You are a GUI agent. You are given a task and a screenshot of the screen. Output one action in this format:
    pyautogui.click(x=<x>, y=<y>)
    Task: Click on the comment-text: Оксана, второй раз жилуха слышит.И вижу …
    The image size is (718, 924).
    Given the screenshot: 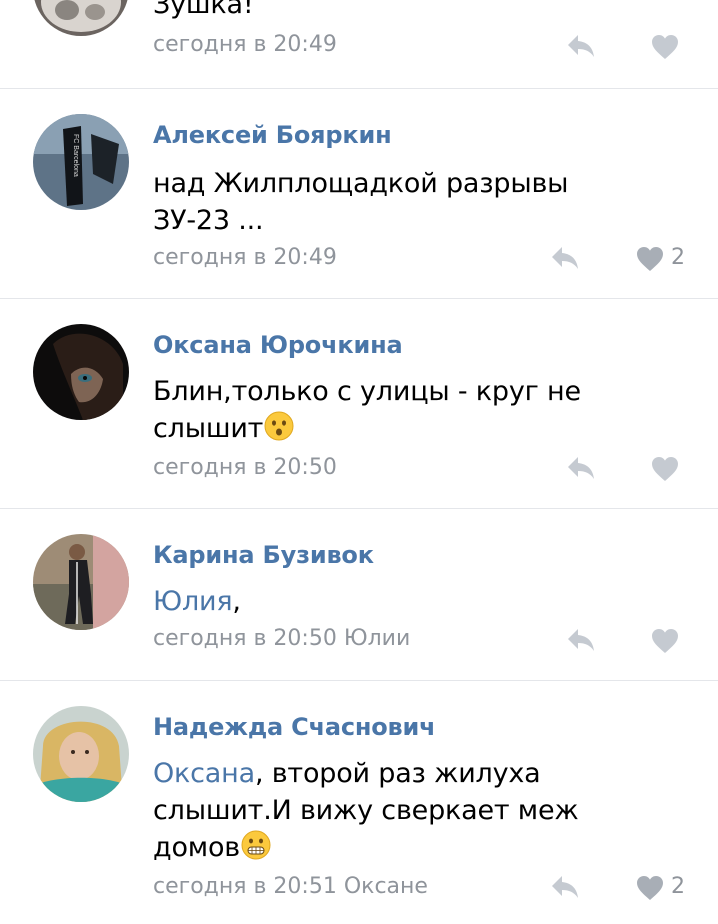 What is the action you would take?
    pyautogui.click(x=366, y=810)
    